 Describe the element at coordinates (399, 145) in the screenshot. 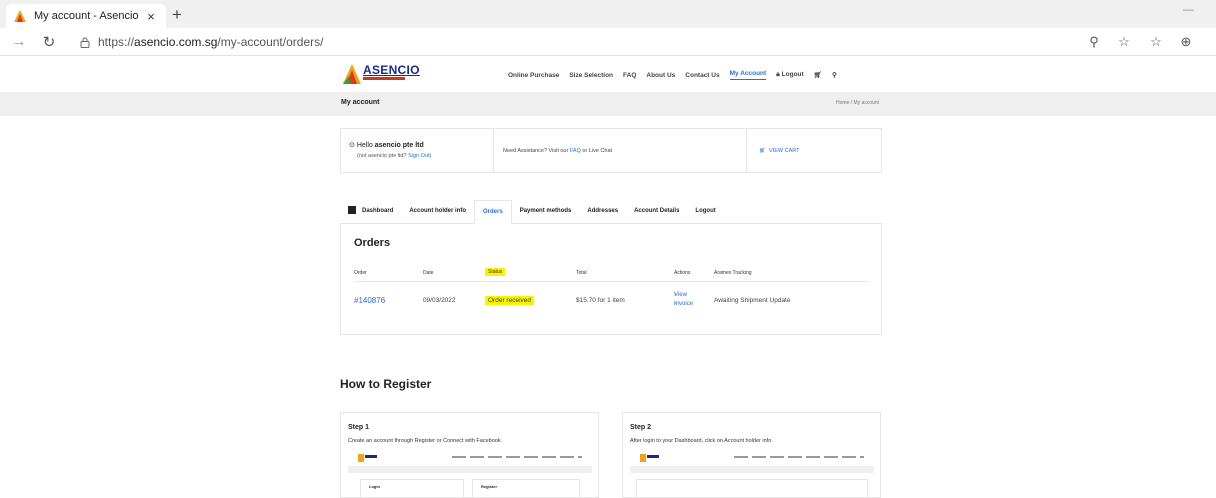

I see `user-name: asencio pte ltd` at that location.